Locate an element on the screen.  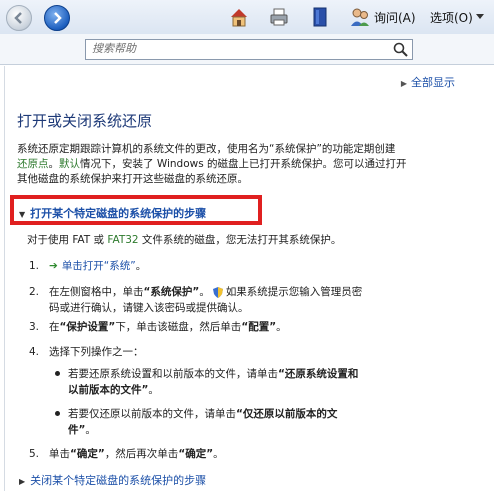
default-link: 默认 is located at coordinates (69, 164).